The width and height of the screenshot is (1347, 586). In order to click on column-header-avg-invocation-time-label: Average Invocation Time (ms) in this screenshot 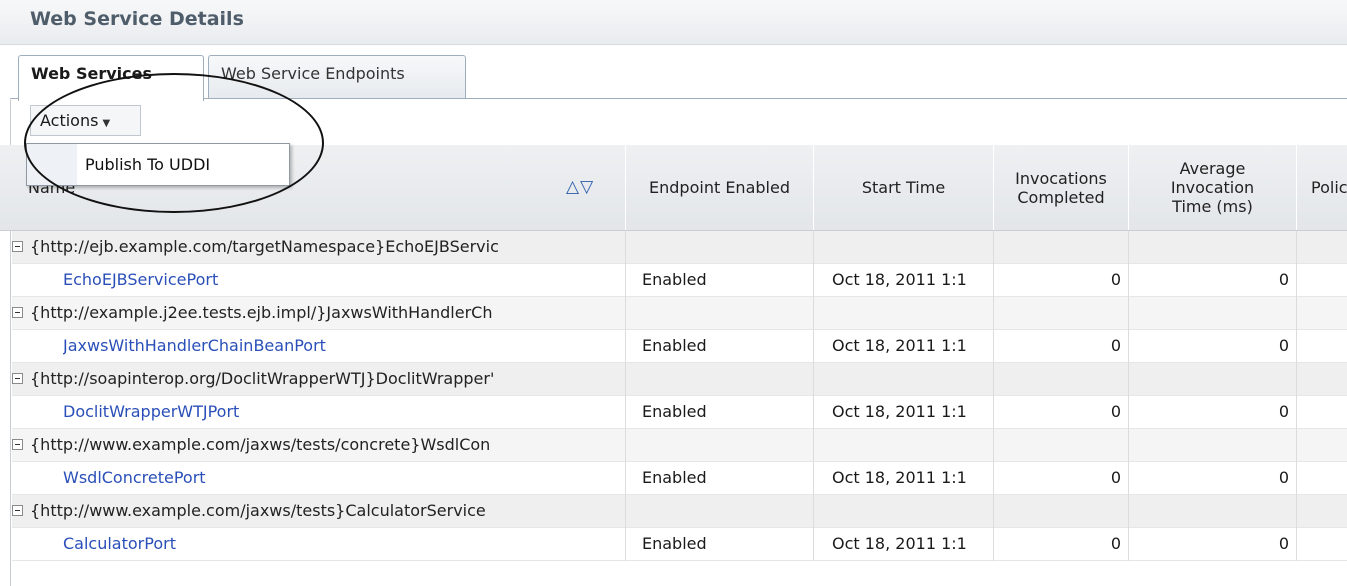, I will do `click(1212, 187)`.